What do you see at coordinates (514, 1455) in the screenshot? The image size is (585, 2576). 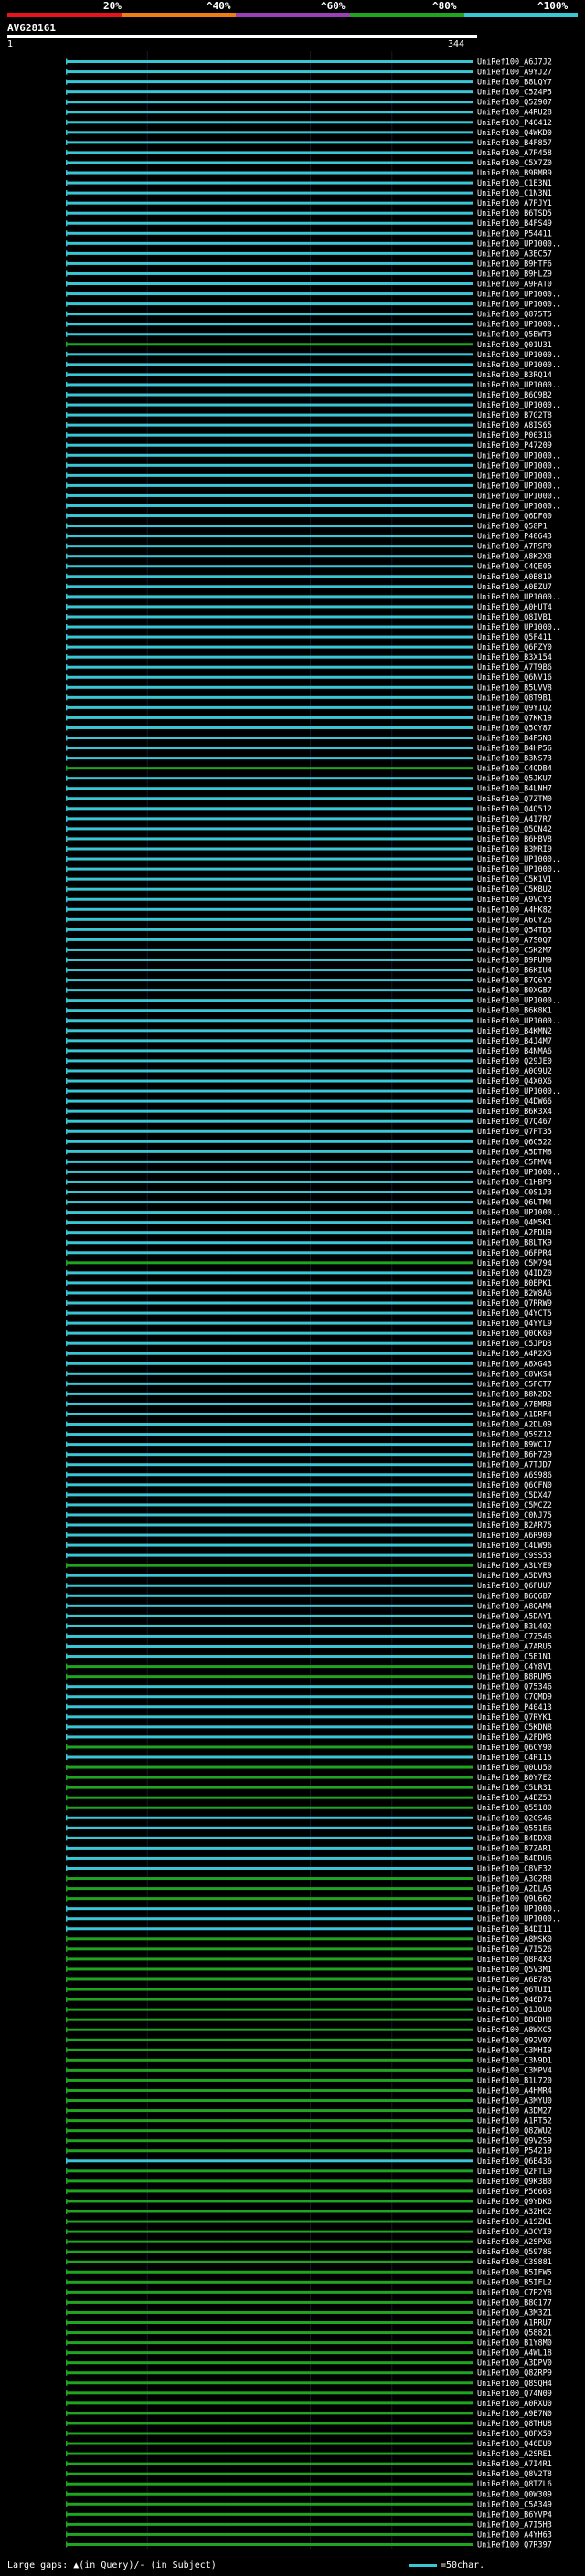 I see `hit-label: UniRef100_B6H729` at bounding box center [514, 1455].